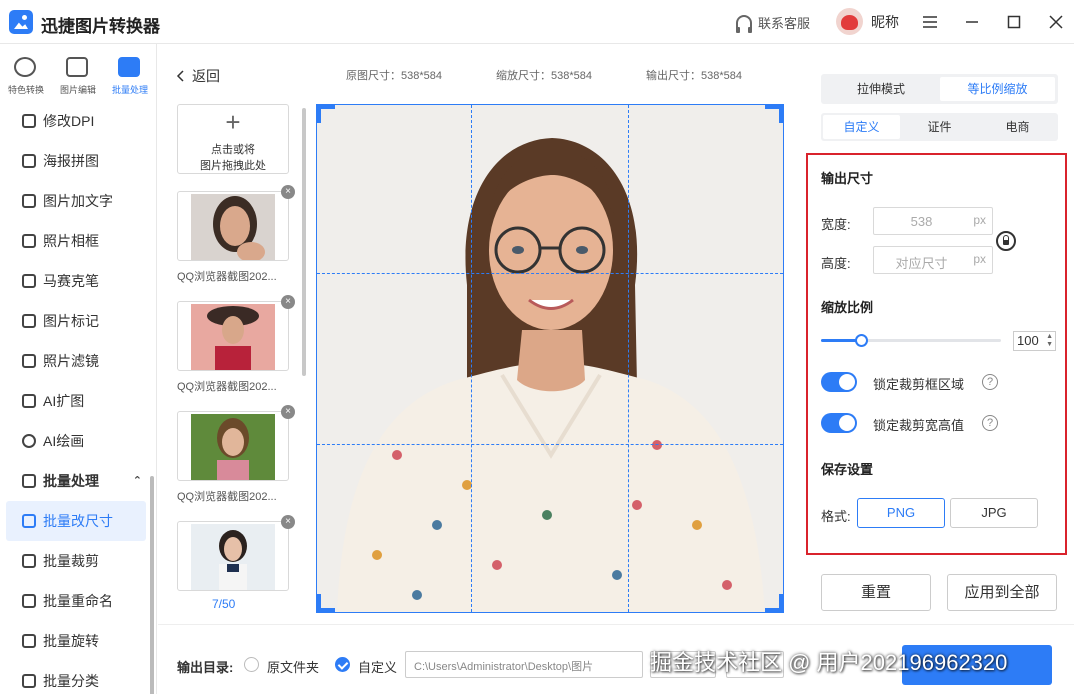 The image size is (1074, 694). Describe the element at coordinates (29, 601) in the screenshot. I see `rename-icon` at that location.